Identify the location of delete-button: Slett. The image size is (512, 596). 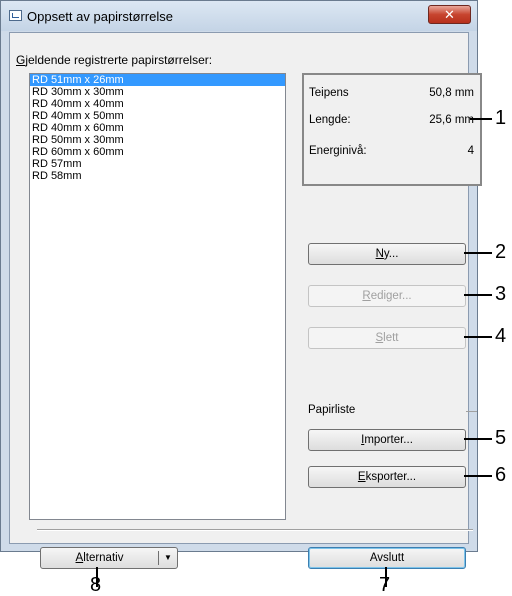
(387, 338).